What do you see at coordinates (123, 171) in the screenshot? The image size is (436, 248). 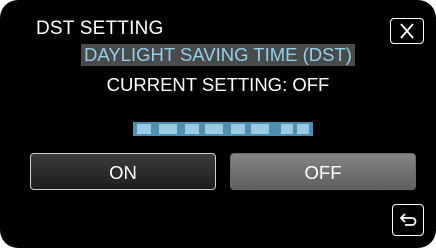 I see `on-button: ON` at bounding box center [123, 171].